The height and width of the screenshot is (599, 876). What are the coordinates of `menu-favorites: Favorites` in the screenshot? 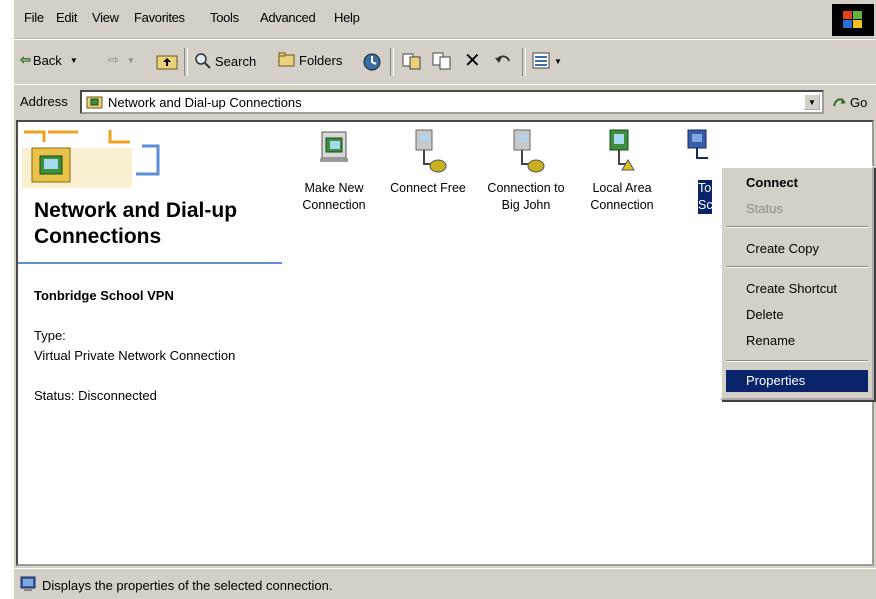 It's located at (159, 17).